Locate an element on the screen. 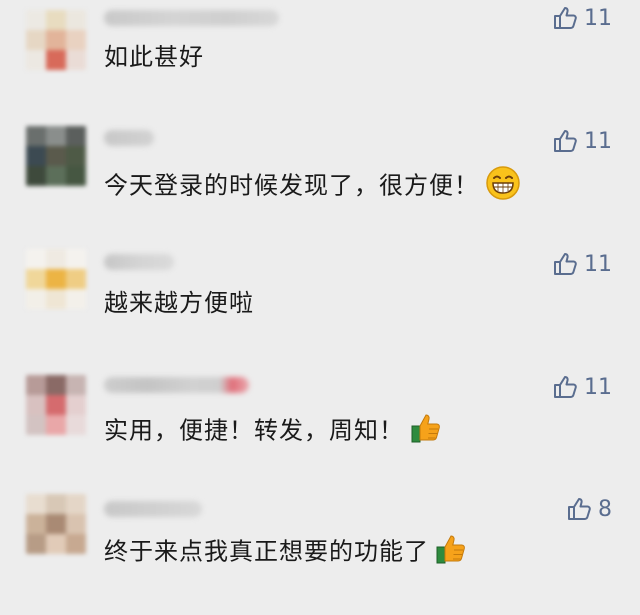 Image resolution: width=640 pixels, height=615 pixels. comment-text: 今天登录的时候发现了，很方便！ is located at coordinates (312, 186).